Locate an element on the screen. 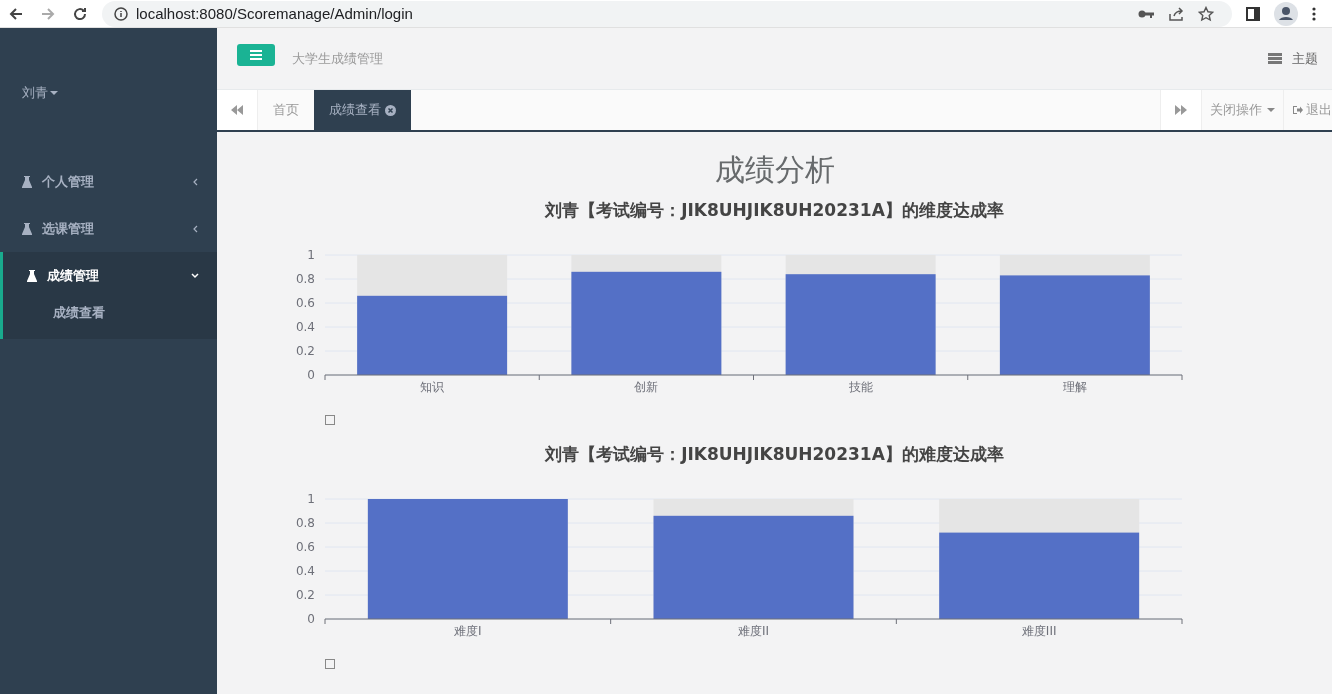 The height and width of the screenshot is (694, 1332). menu-item: 个人管理 is located at coordinates (108, 181).